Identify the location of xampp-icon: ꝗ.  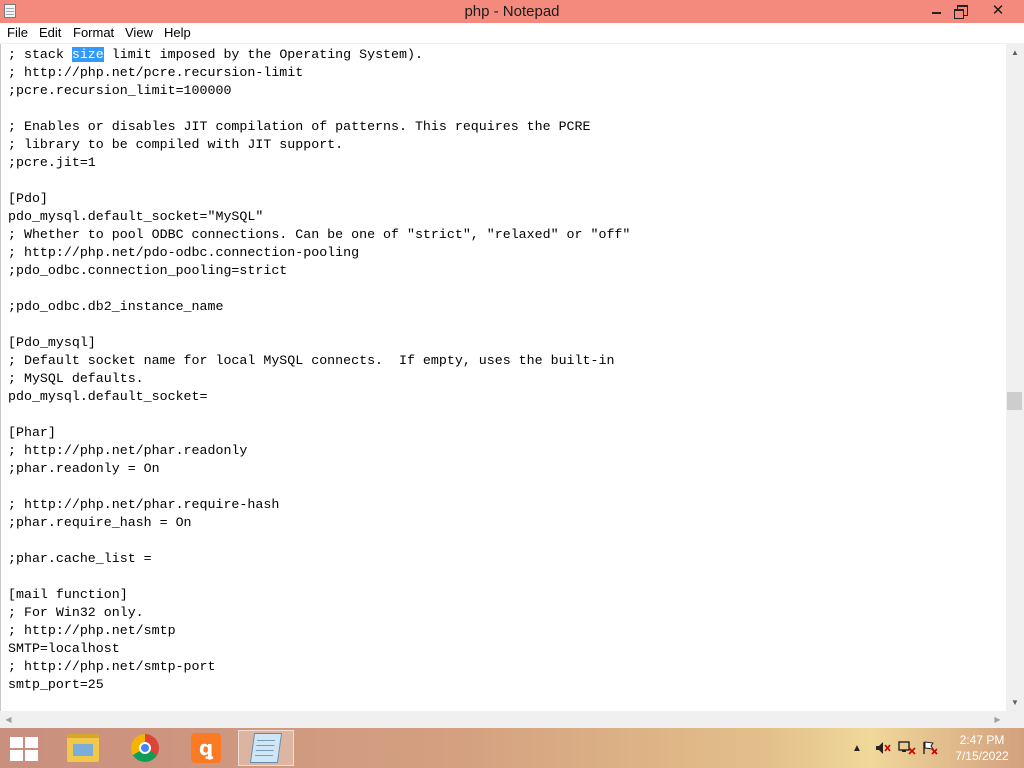
(206, 748).